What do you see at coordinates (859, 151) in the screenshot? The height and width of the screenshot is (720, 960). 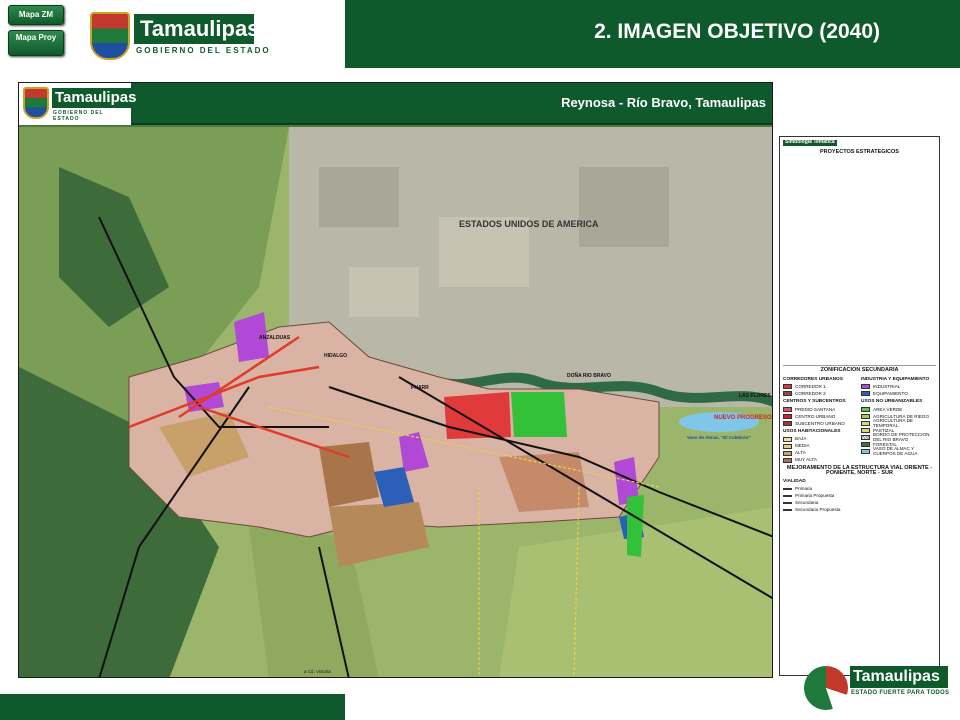 I see `legend-projects-heading: PROYECTOS ESTRATEGICOS` at bounding box center [859, 151].